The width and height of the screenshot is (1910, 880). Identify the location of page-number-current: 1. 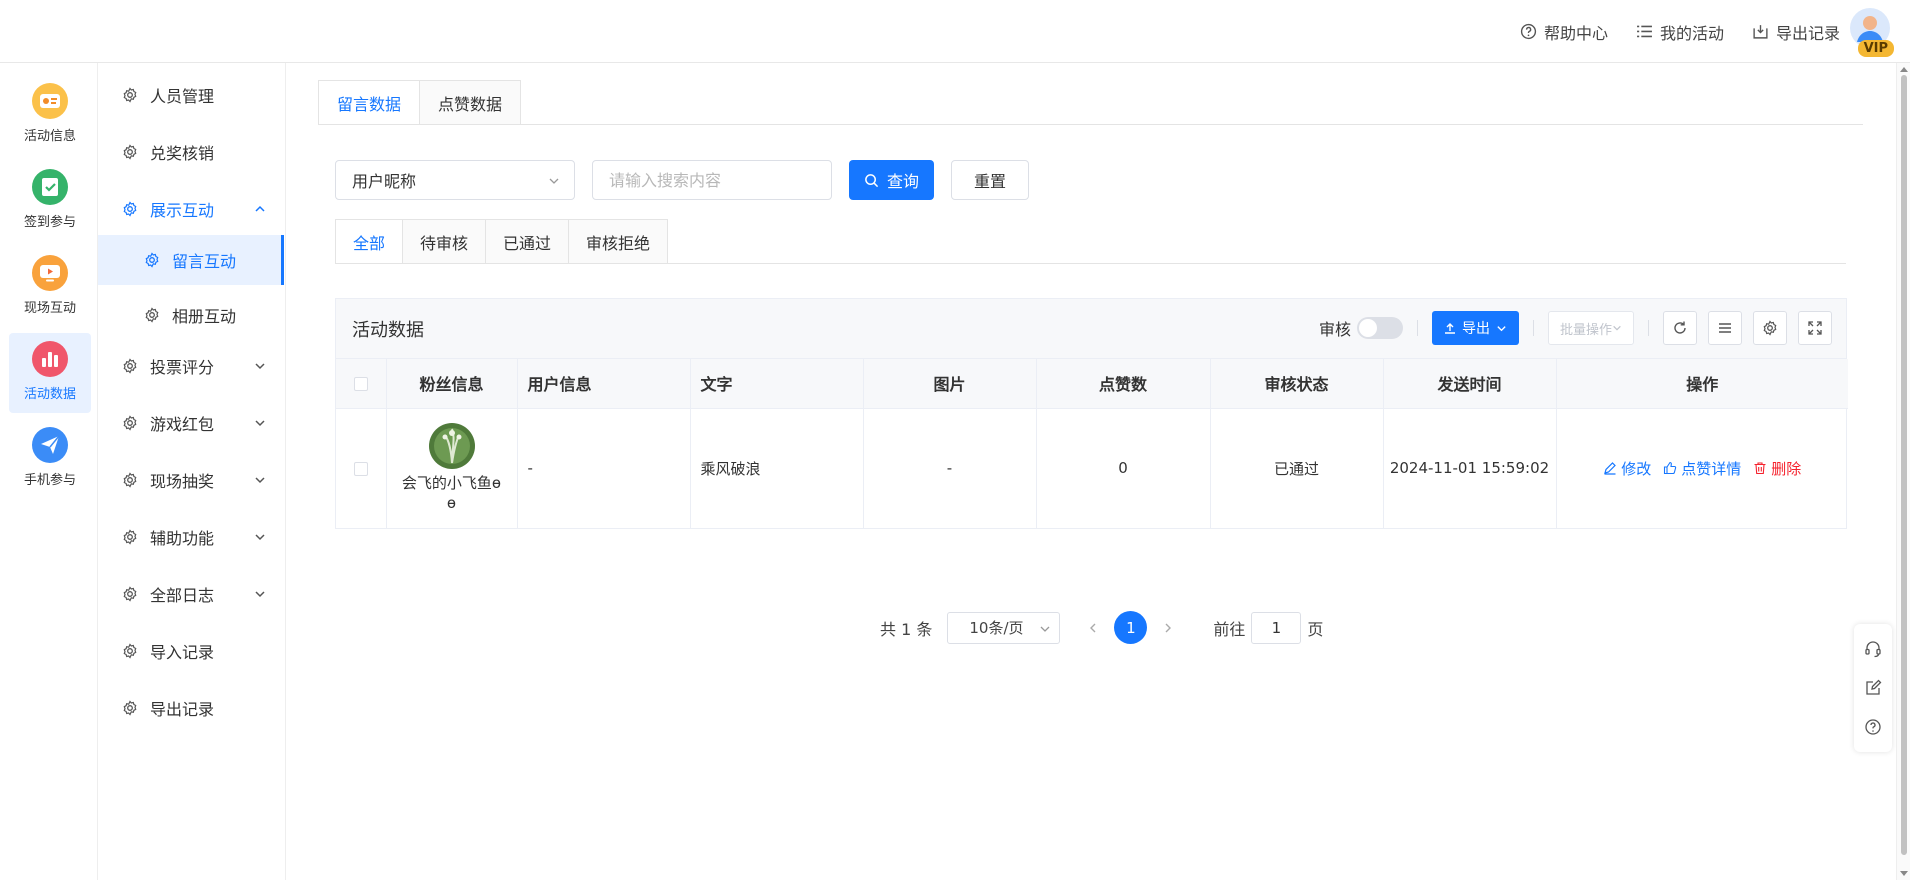
(1131, 627).